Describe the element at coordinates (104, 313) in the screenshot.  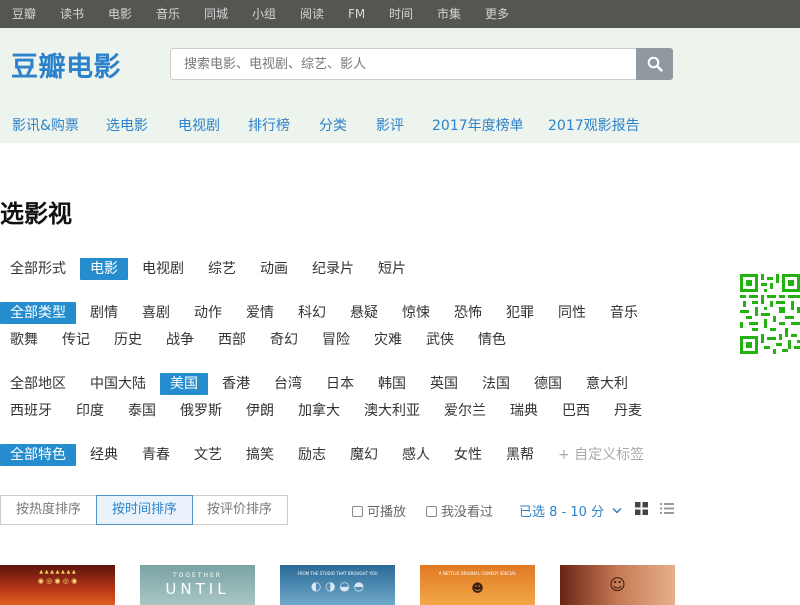
I see `filter-tag: 剧情` at that location.